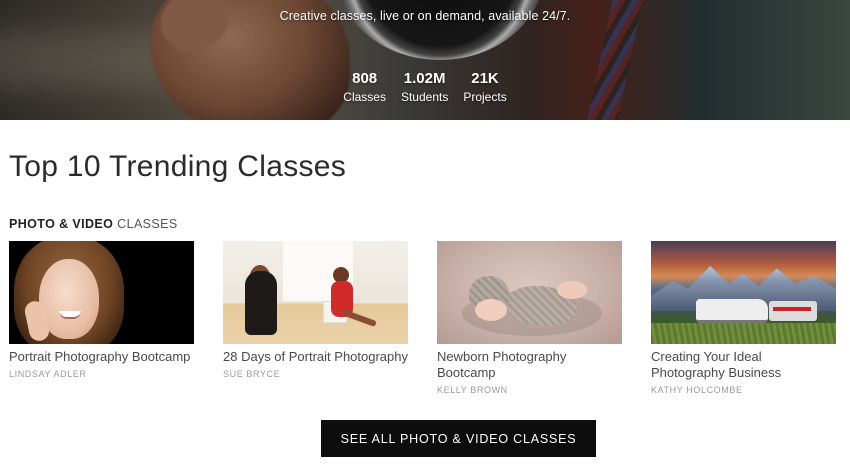 This screenshot has height=471, width=850. I want to click on stat-label: Students, so click(424, 97).